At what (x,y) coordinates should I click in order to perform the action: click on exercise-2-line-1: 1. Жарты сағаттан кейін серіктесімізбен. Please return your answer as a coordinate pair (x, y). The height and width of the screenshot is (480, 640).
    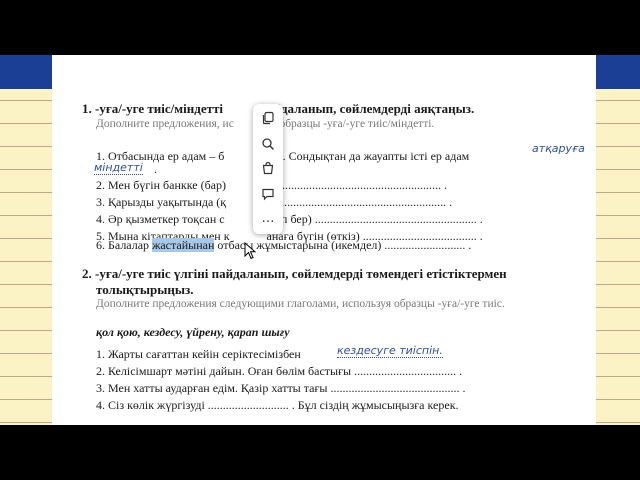
    Looking at the image, I should click on (198, 354).